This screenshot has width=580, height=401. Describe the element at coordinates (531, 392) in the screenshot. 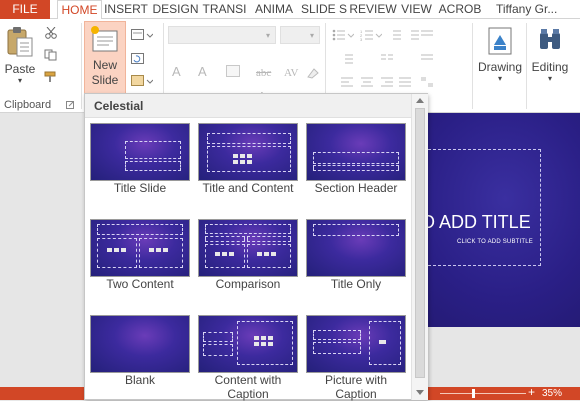

I see `zoom-in-button: +` at that location.